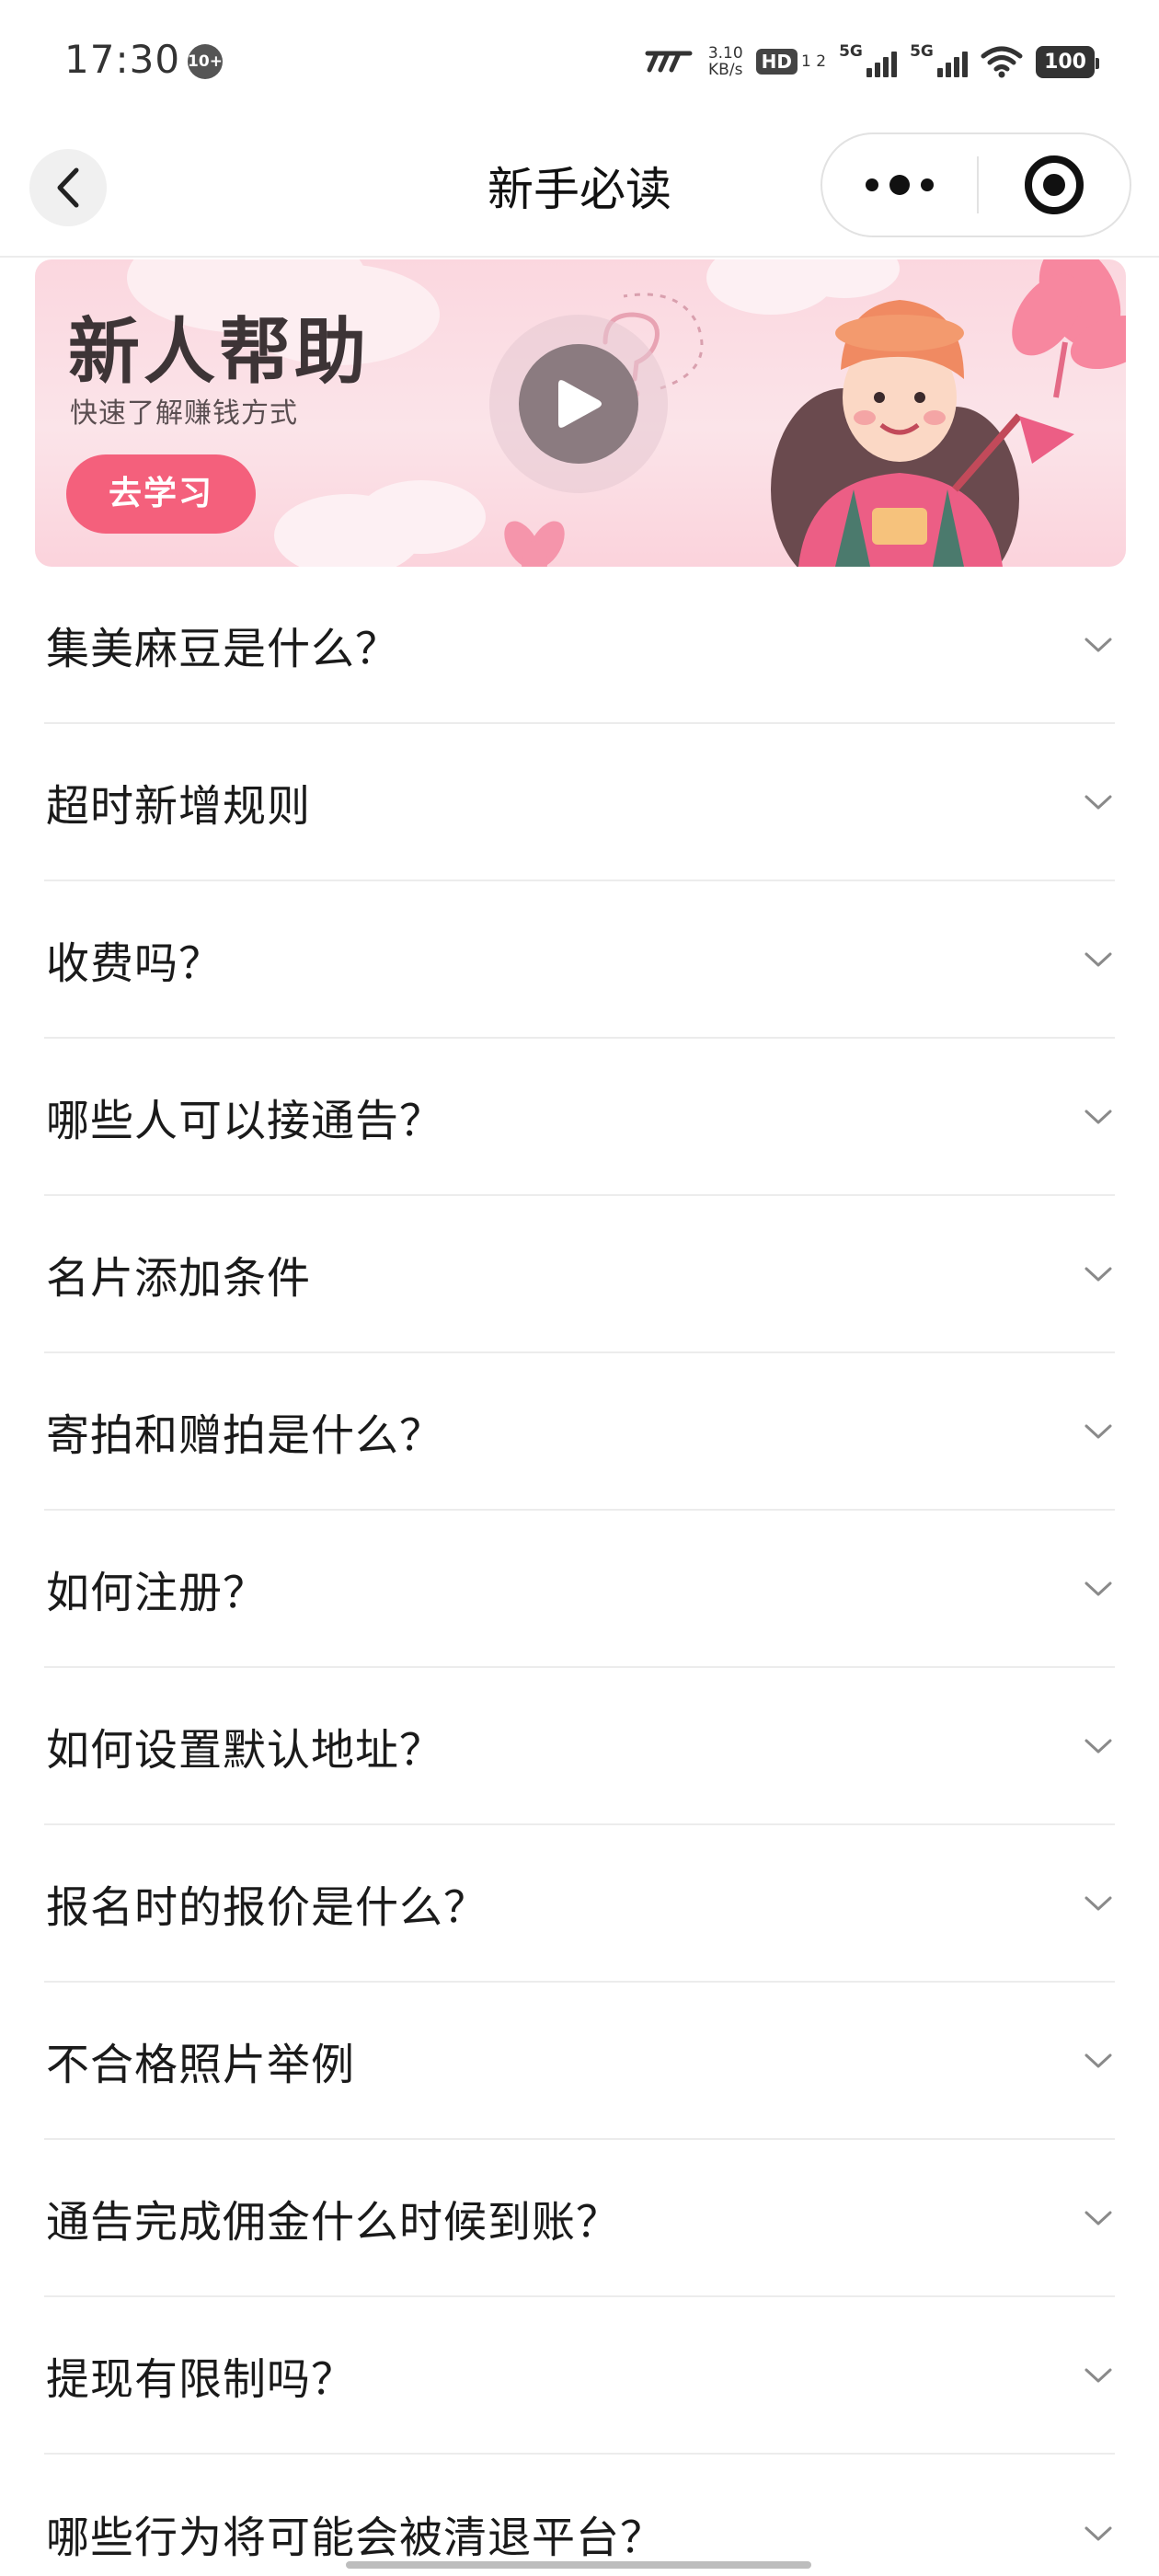  Describe the element at coordinates (244, 1435) in the screenshot. I see `faq-question: 寄拍和赠拍是什么？` at that location.